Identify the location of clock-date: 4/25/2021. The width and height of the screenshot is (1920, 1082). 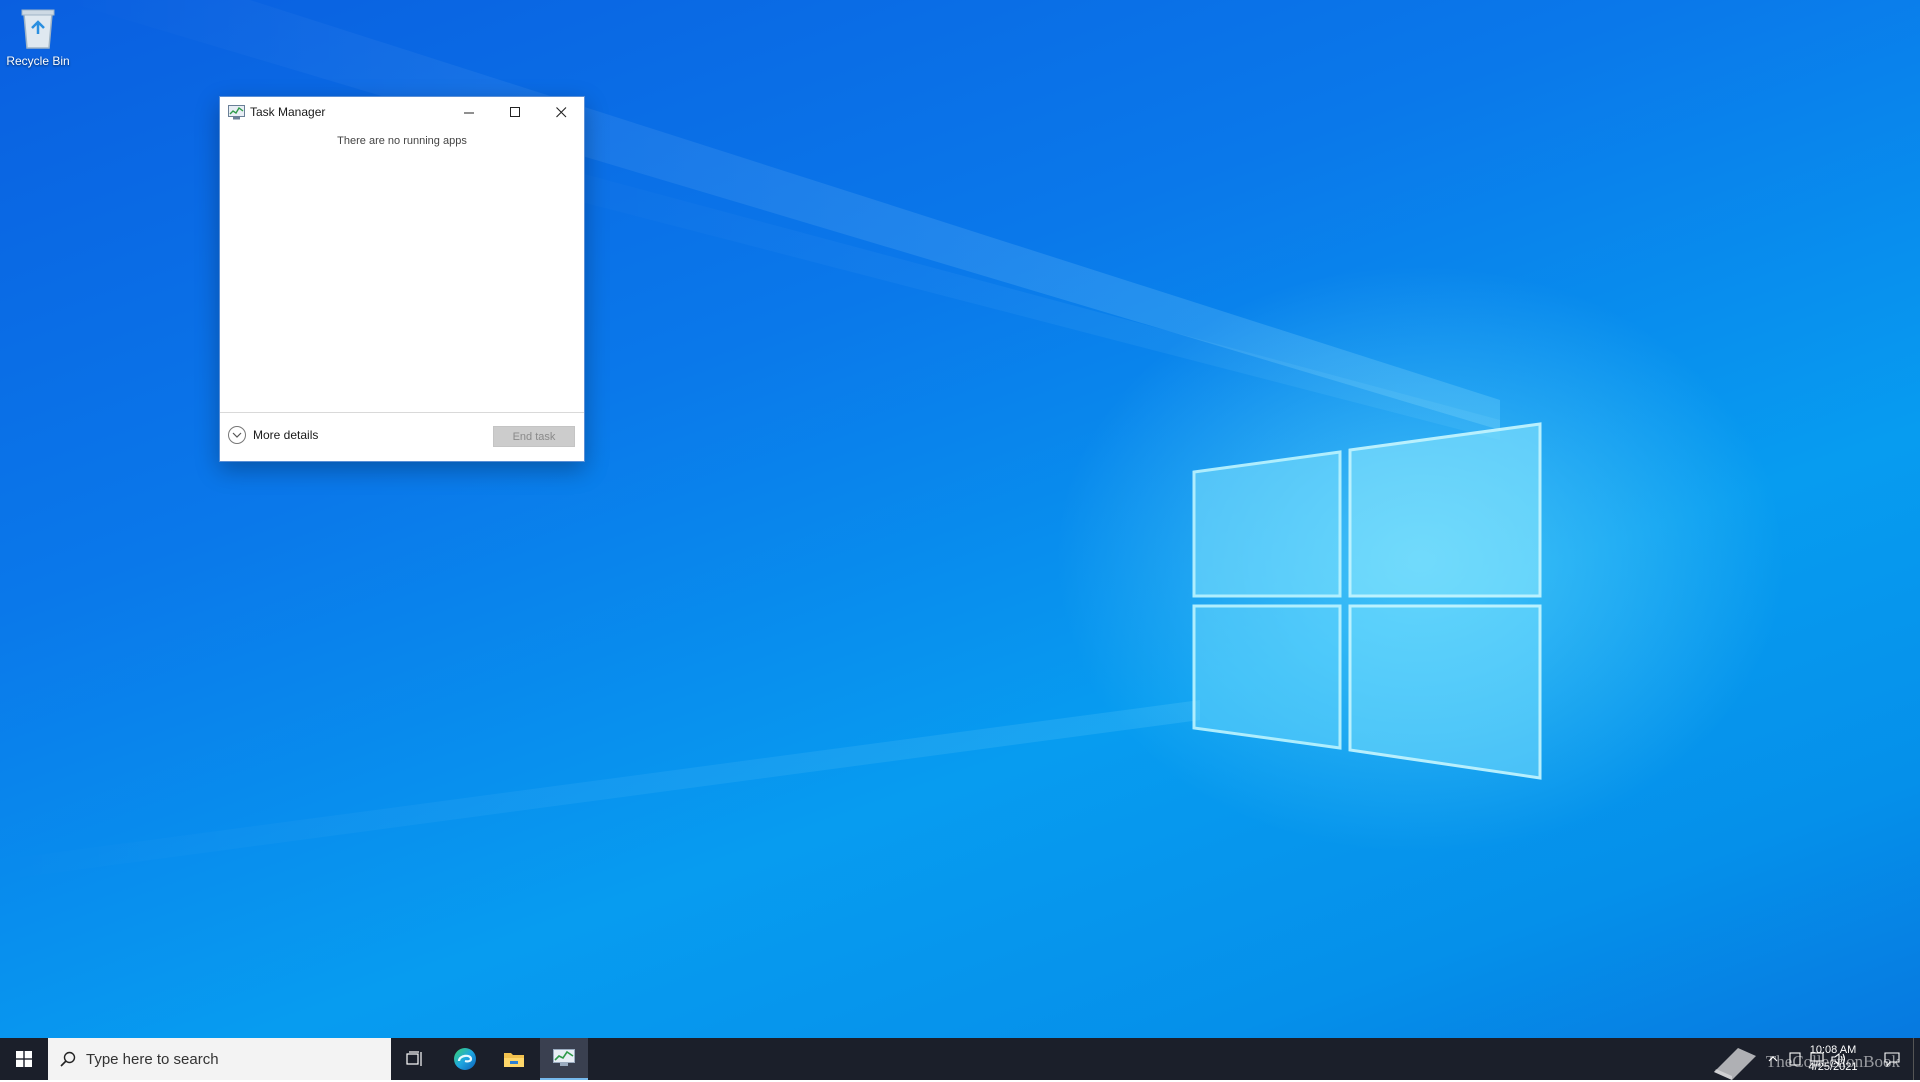
(1833, 1067).